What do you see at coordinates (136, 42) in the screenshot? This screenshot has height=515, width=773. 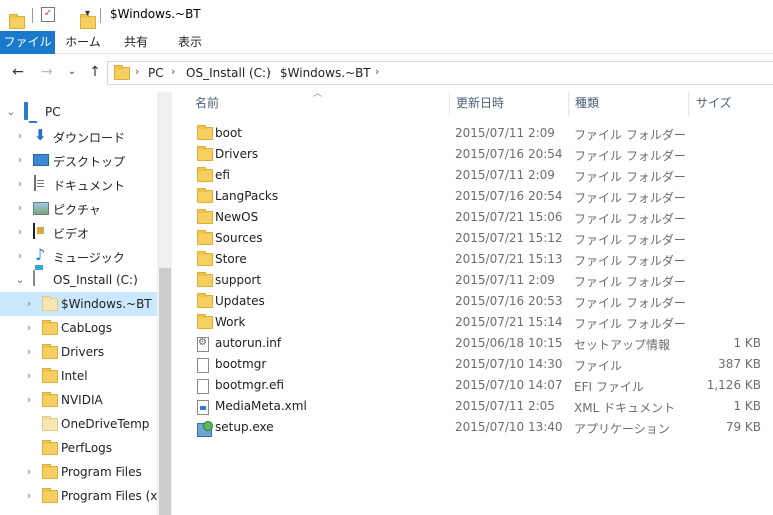 I see `tab-share: 共有` at bounding box center [136, 42].